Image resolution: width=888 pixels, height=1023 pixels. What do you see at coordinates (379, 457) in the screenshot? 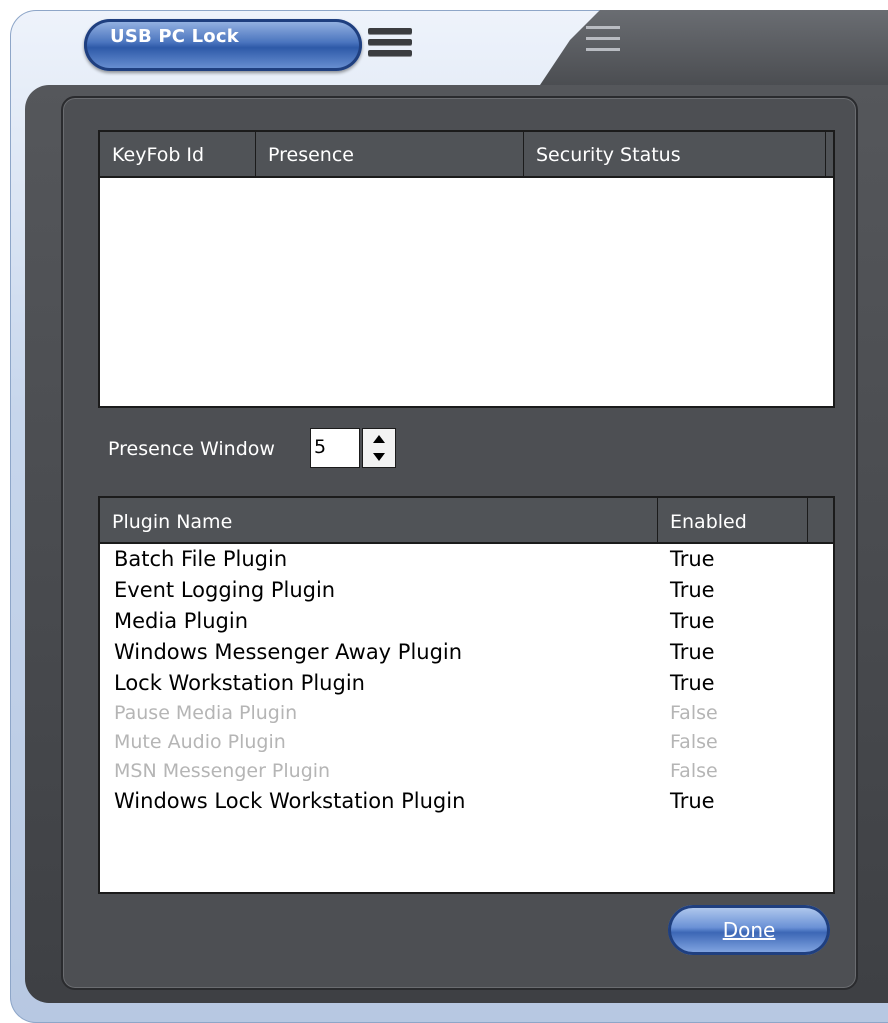
I see `spin-down-icon` at bounding box center [379, 457].